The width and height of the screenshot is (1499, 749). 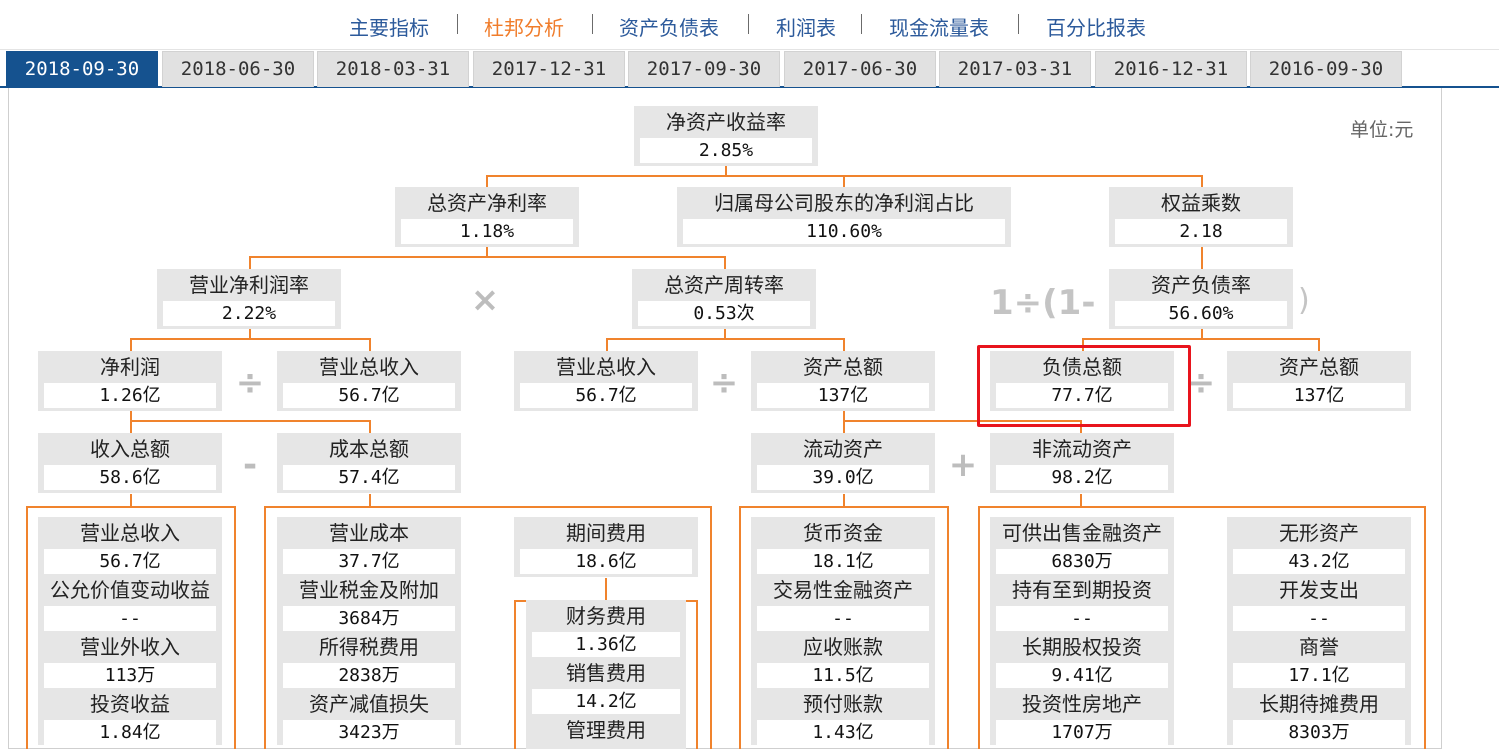 I want to click on item-value: 1.84亿, so click(x=130, y=732).